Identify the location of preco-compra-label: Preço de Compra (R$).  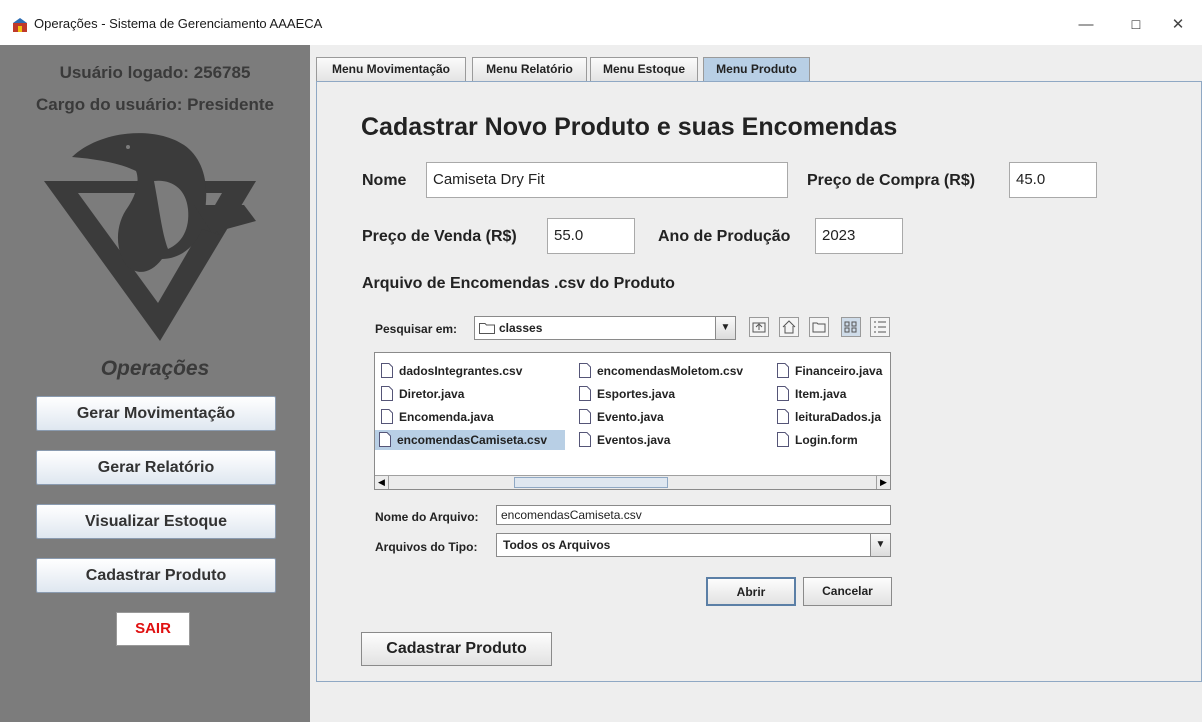
(891, 180).